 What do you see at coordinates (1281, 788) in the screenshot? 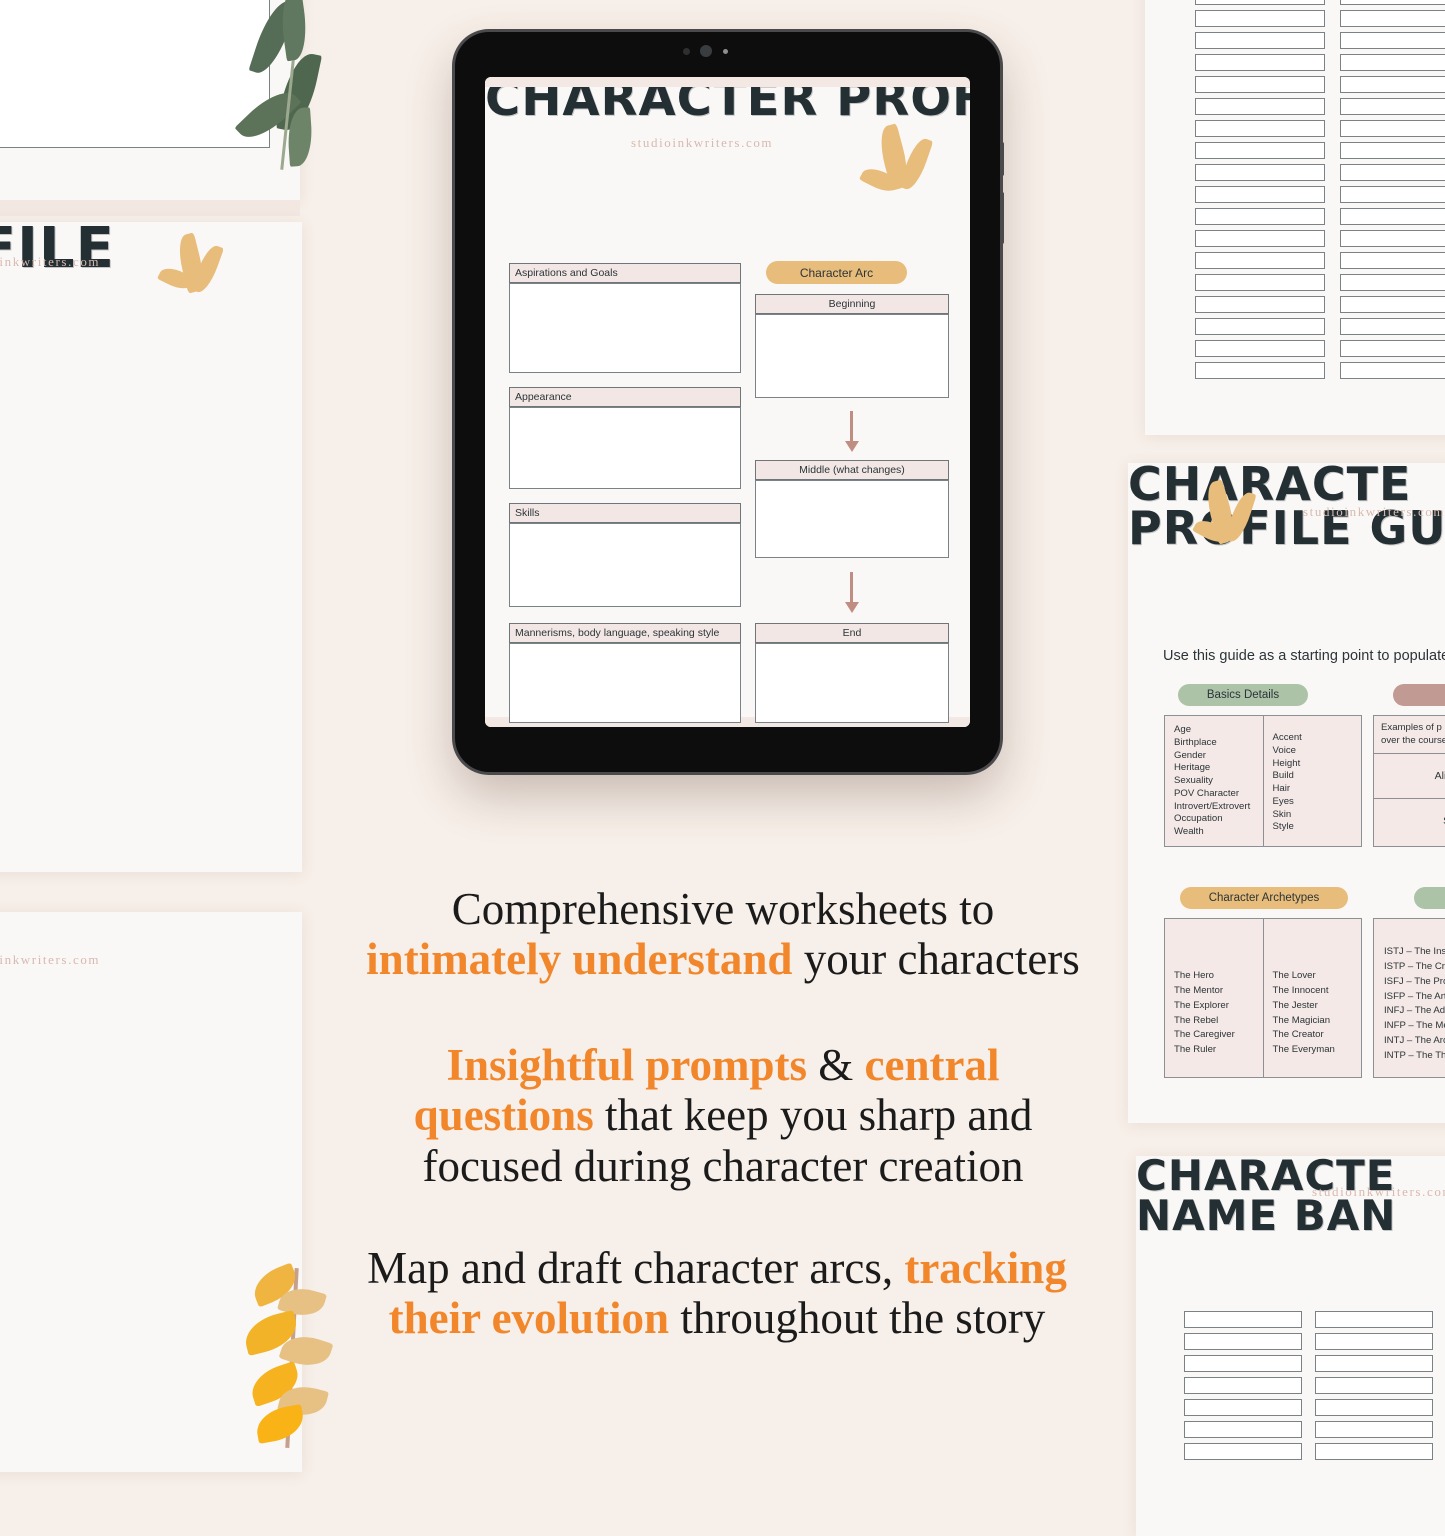
I see `list-item: Hair` at bounding box center [1281, 788].